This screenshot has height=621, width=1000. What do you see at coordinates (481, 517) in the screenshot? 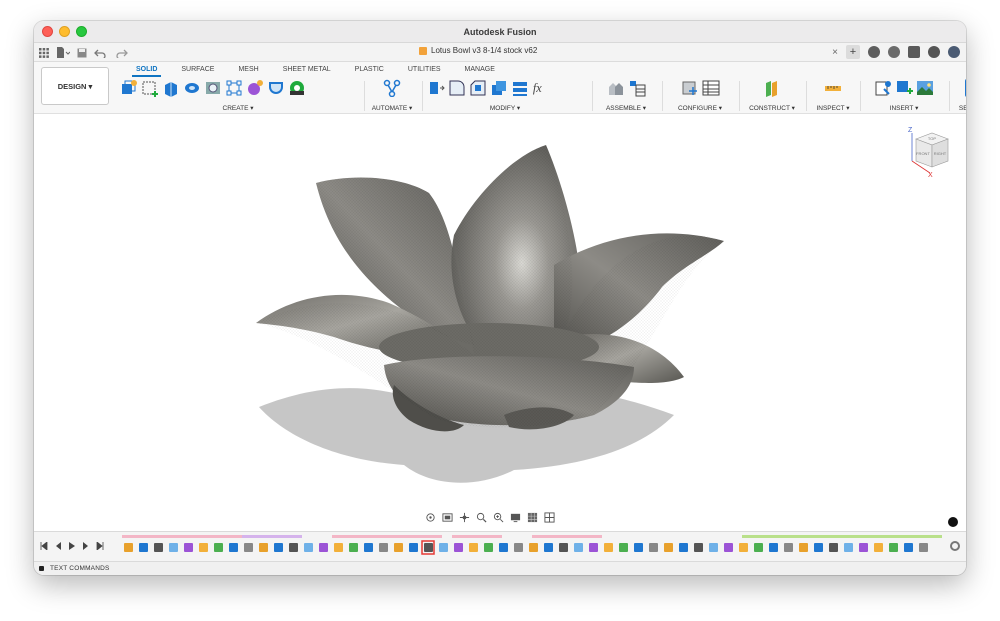
I see `zoom-window-icon` at bounding box center [481, 517].